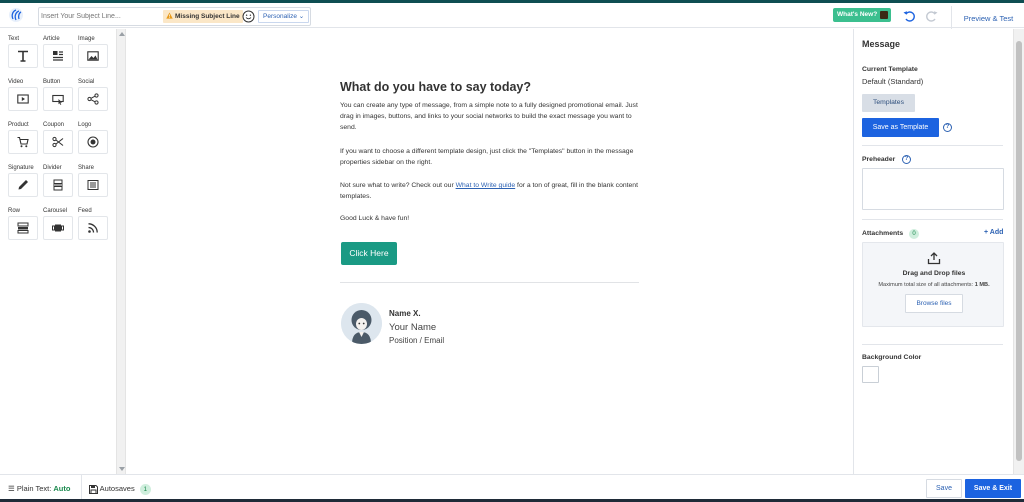 This screenshot has height=502, width=1024. What do you see at coordinates (944, 488) in the screenshot?
I see `save-button: Save` at bounding box center [944, 488].